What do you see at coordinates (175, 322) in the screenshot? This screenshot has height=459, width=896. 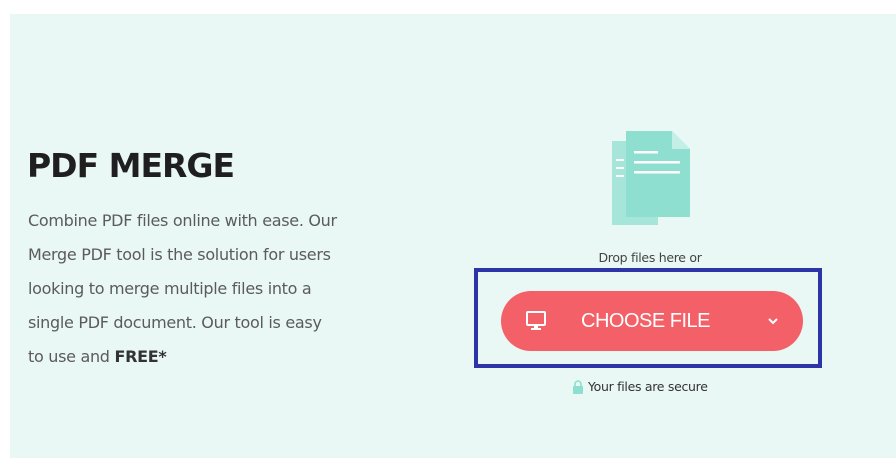 I see `description-line-4: single PDF document. Our tool is easy` at bounding box center [175, 322].